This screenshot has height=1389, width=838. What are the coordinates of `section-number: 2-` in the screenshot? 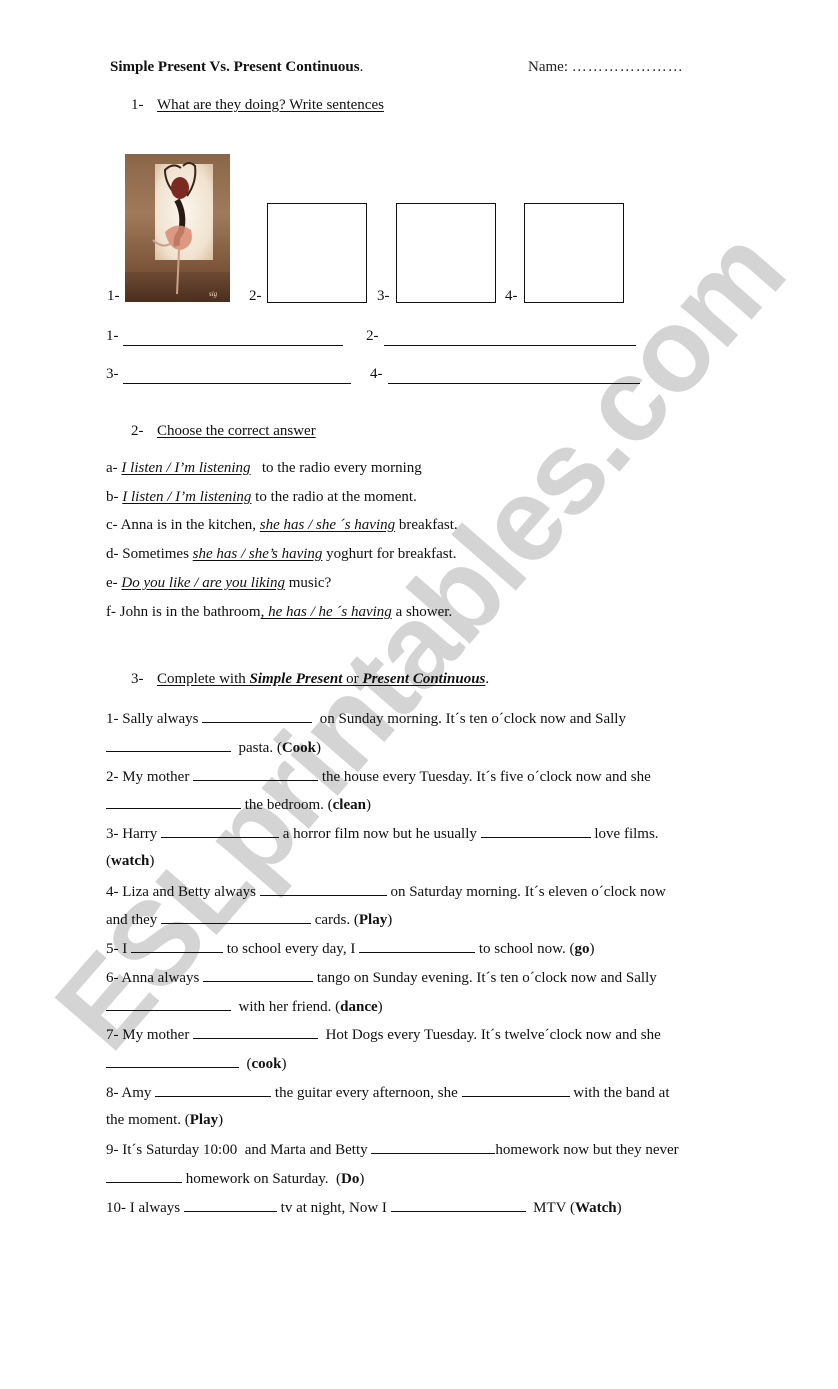 It's located at (137, 431).